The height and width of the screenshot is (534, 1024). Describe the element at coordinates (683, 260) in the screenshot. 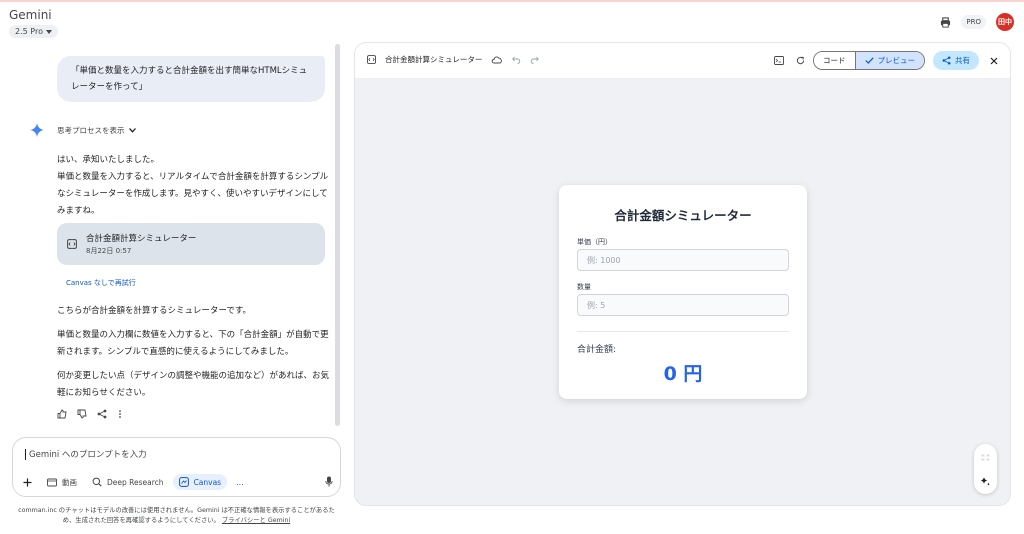

I see `unit-price-input: 例: 1000` at that location.